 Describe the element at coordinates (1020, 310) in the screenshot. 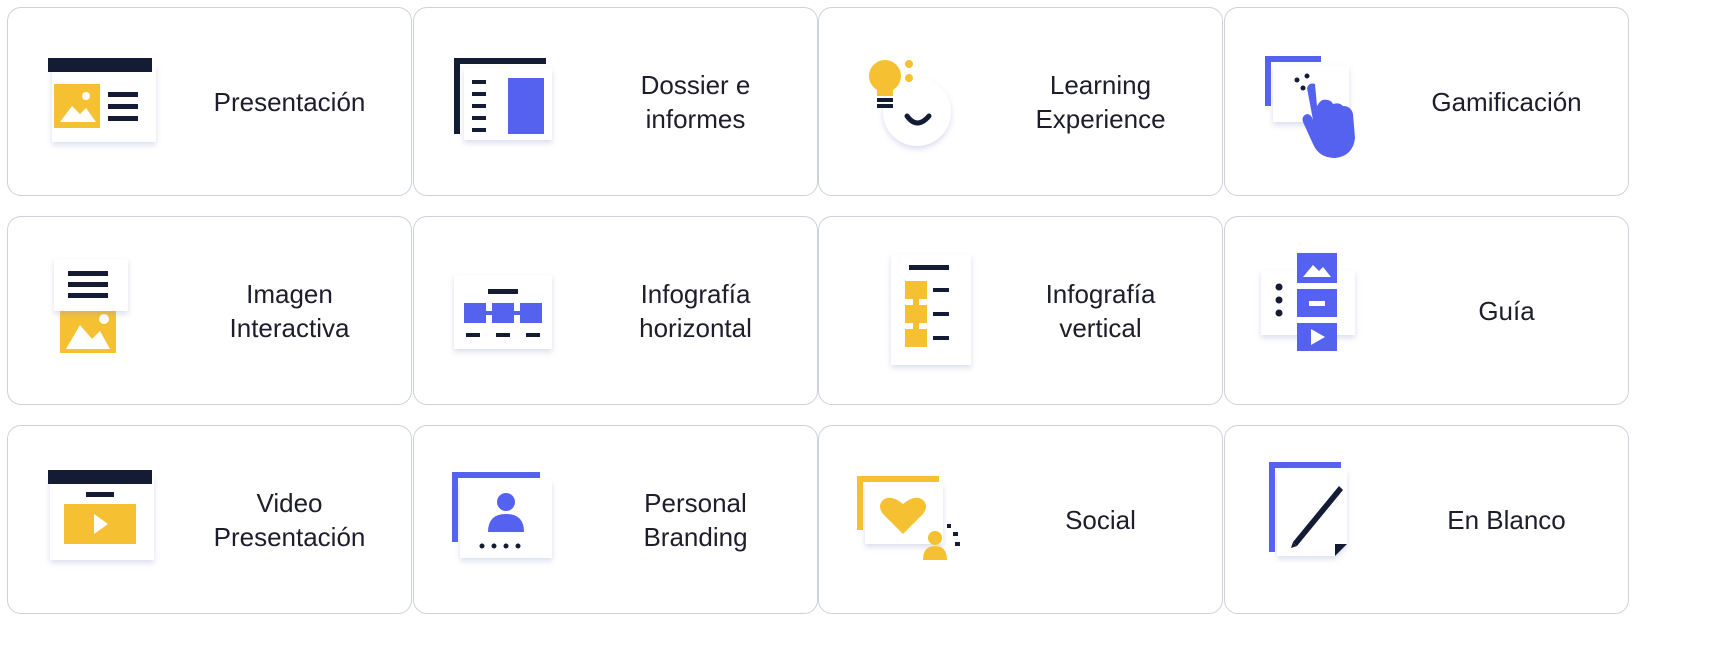

I see `template-card-infografia-vertical: Infografía vertical` at that location.